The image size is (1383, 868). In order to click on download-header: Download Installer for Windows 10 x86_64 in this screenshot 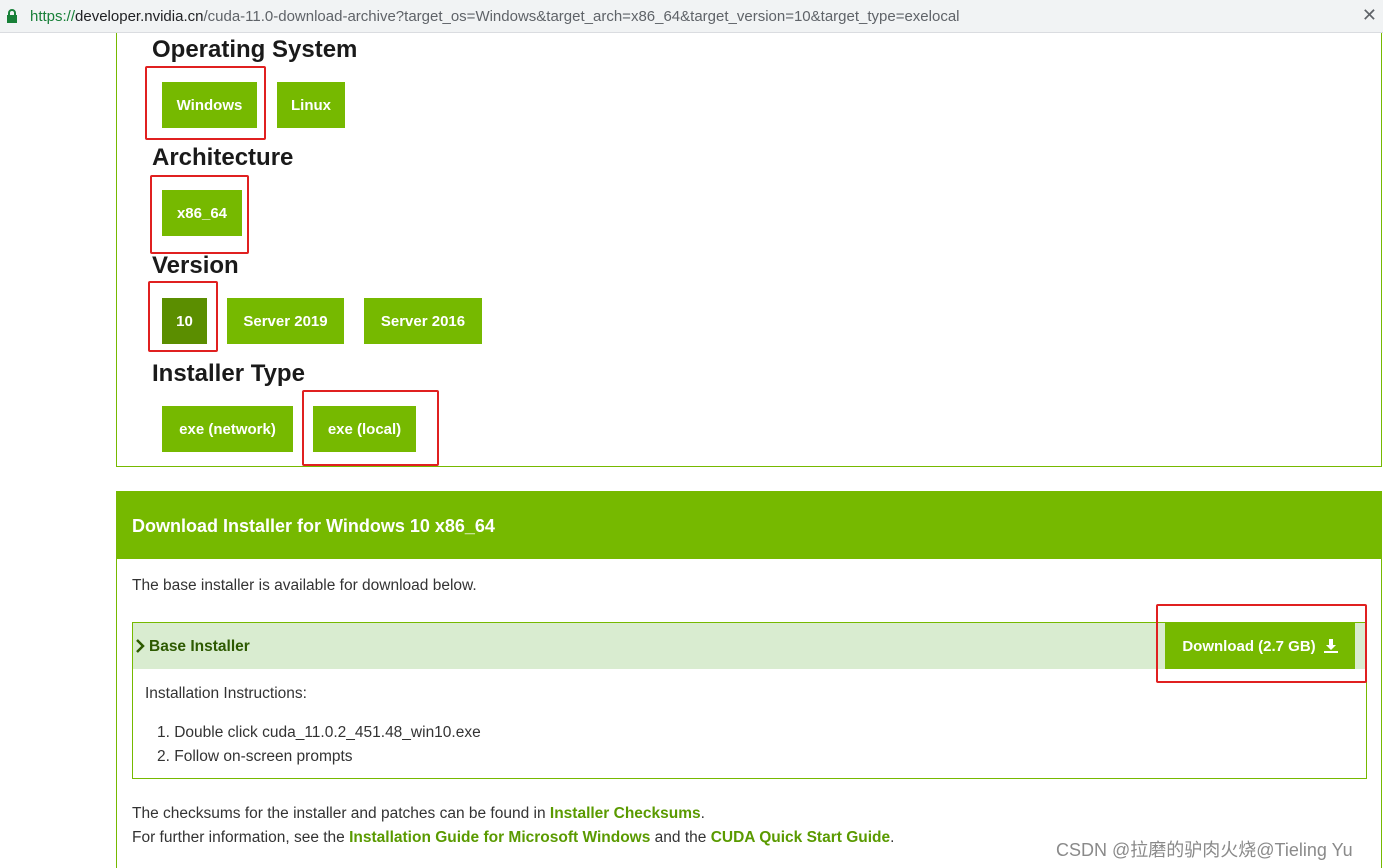, I will do `click(749, 525)`.